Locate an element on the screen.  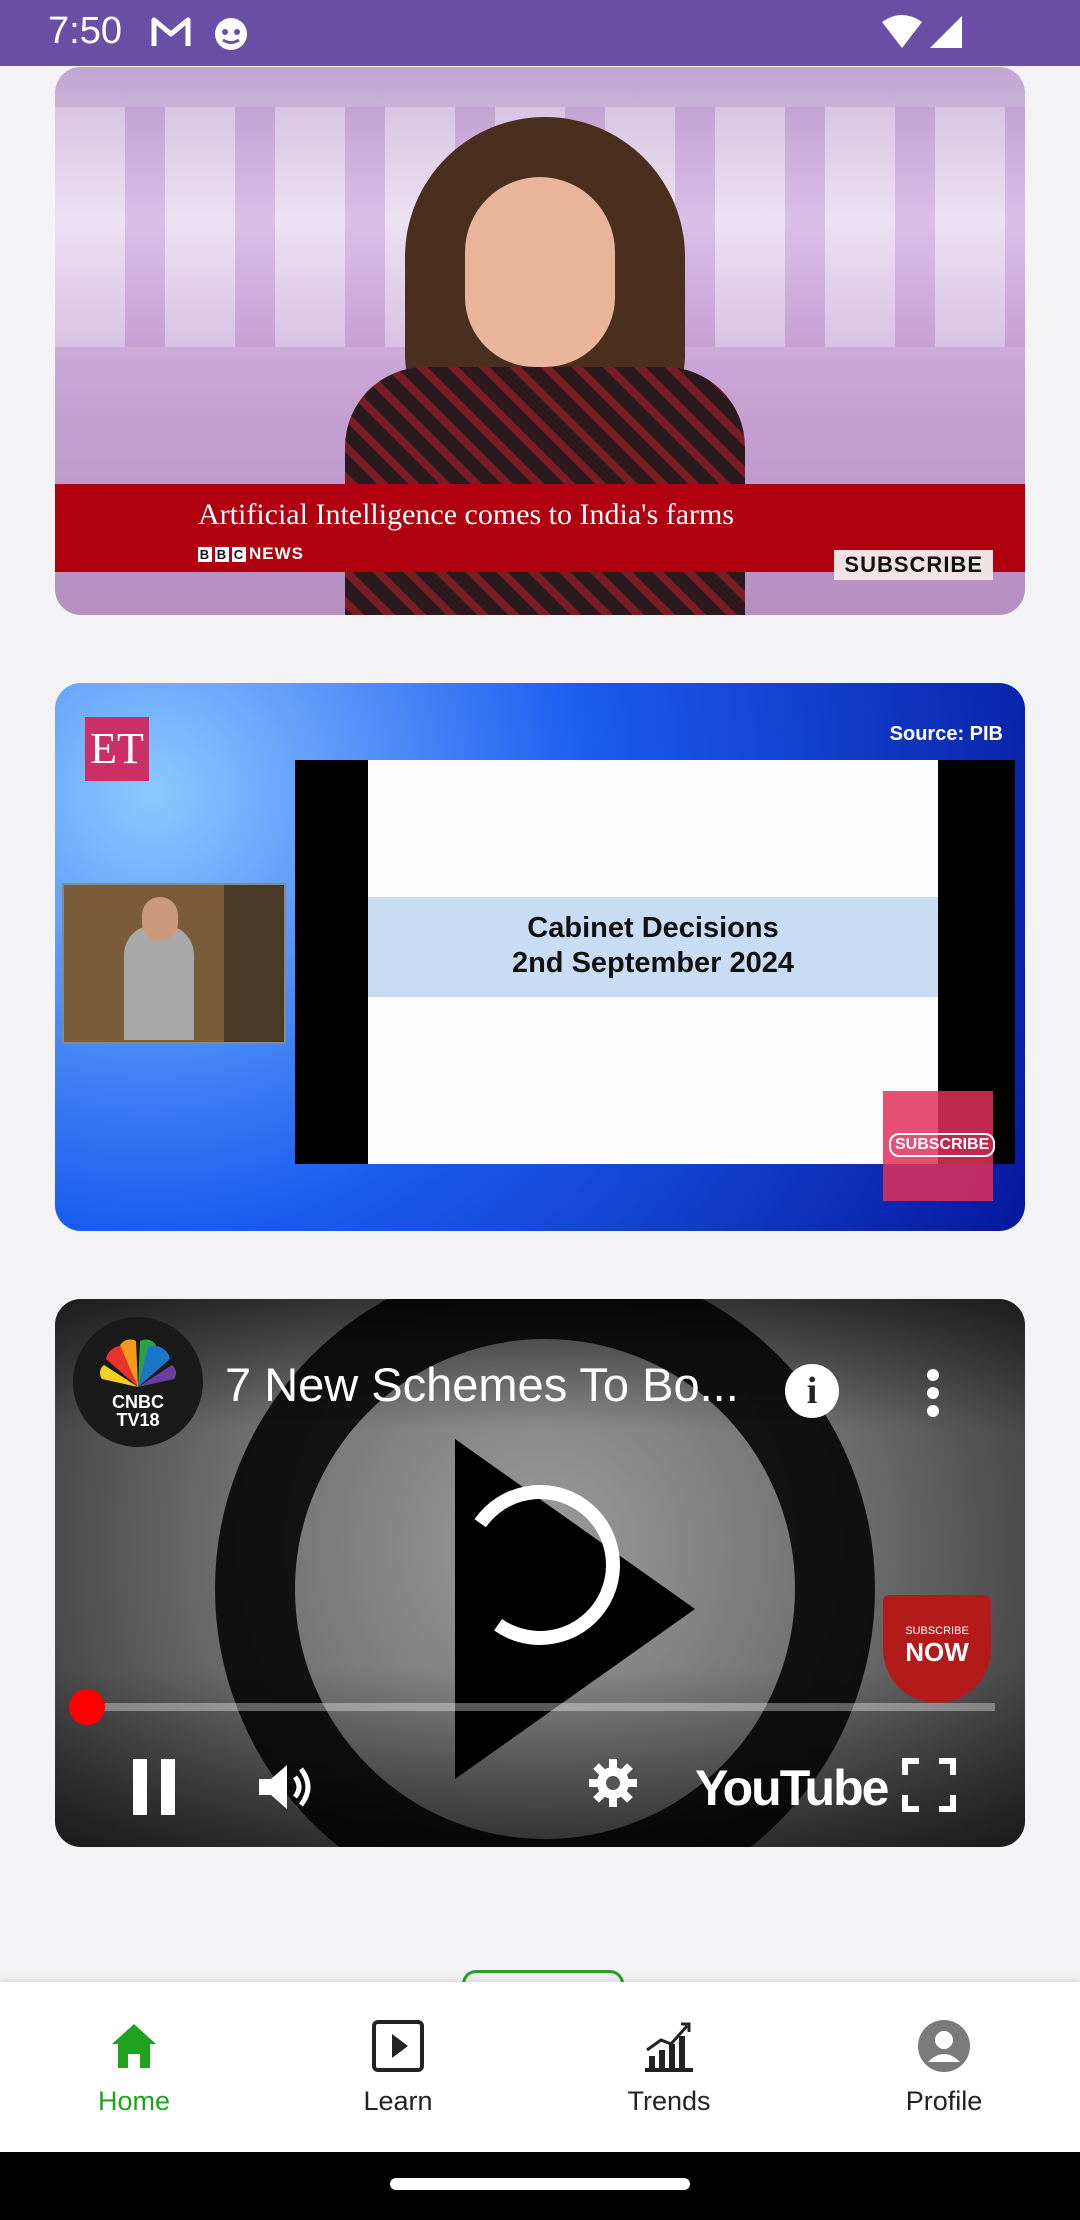
youtube-wordmark: YouTube is located at coordinates (792, 1788).